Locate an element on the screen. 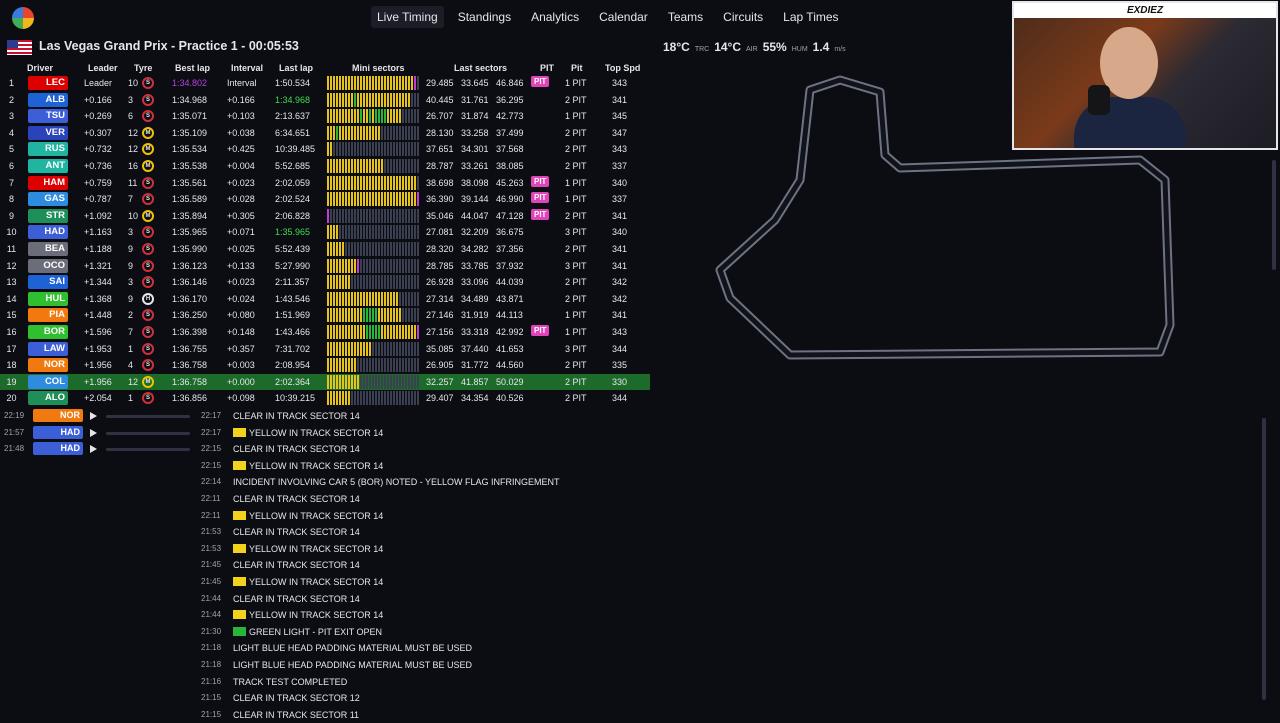  col-best-lap: Best lap is located at coordinates (192, 68).